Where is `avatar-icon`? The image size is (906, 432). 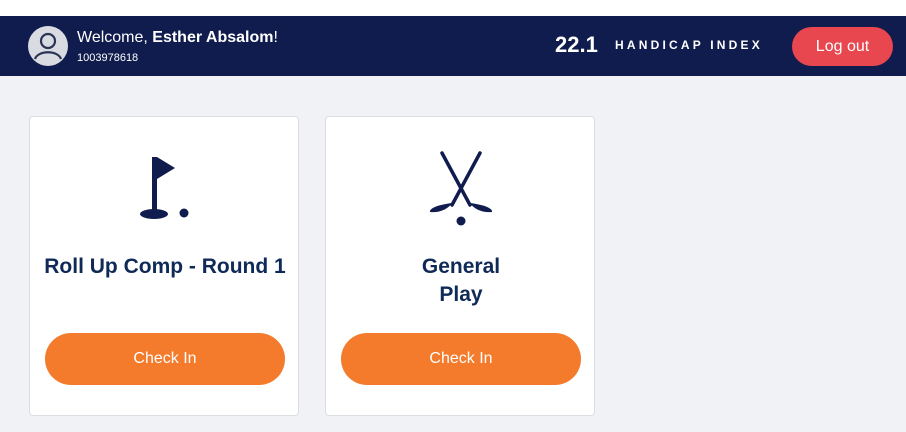
avatar-icon is located at coordinates (48, 46).